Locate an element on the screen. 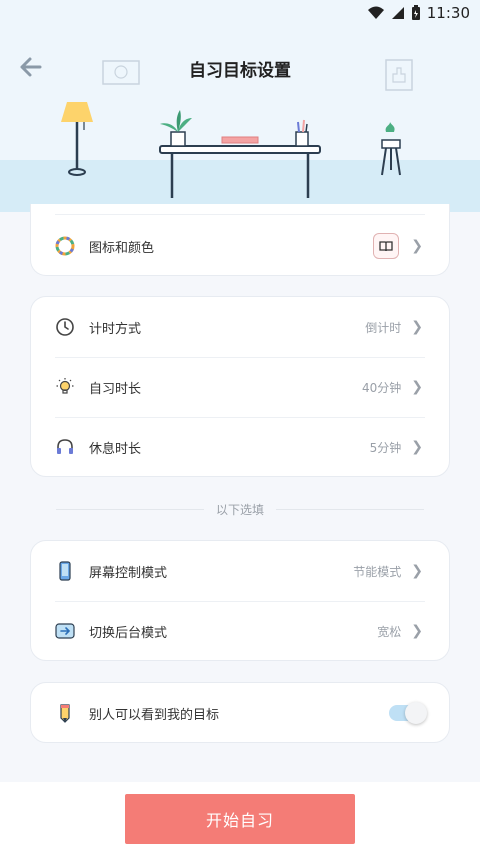 Image resolution: width=480 pixels, height=853 pixels. timer-mode-row: 计时方式 倒计时 ❯ is located at coordinates (240, 327).